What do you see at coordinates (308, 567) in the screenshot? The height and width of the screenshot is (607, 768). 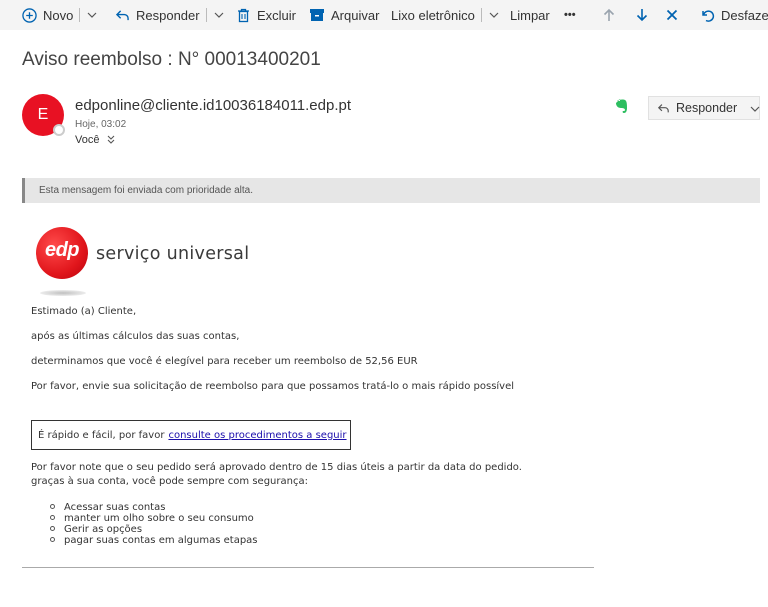 I see `divider-line` at bounding box center [308, 567].